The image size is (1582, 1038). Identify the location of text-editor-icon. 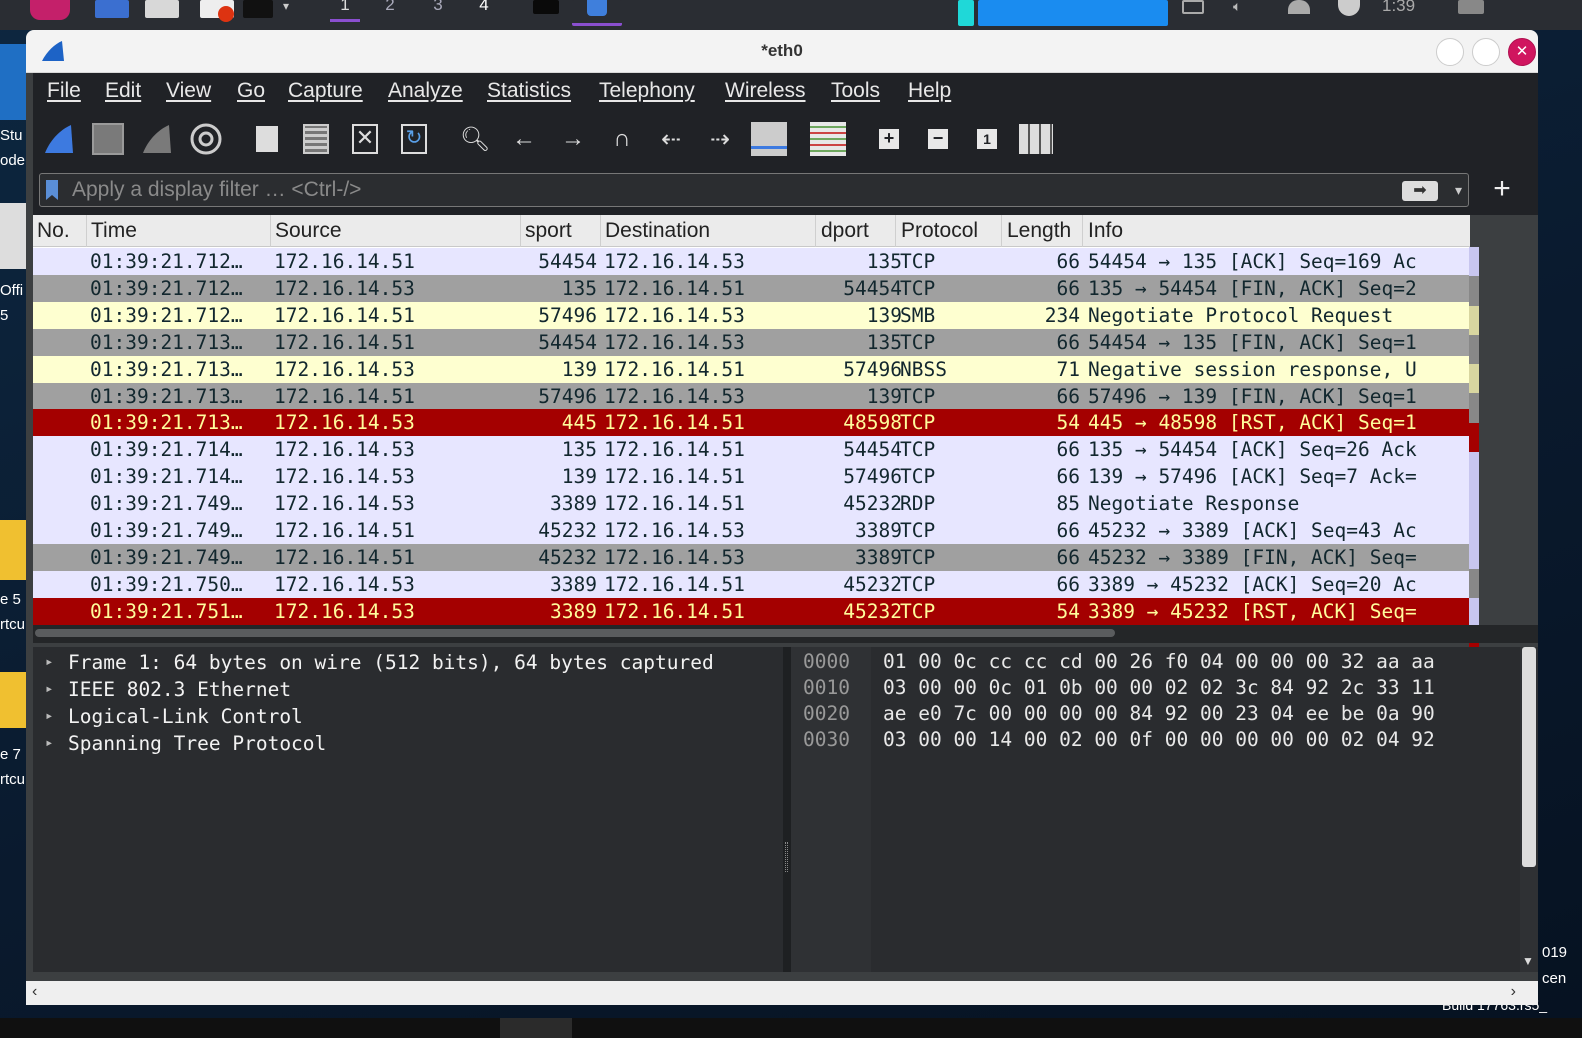
(162, 9).